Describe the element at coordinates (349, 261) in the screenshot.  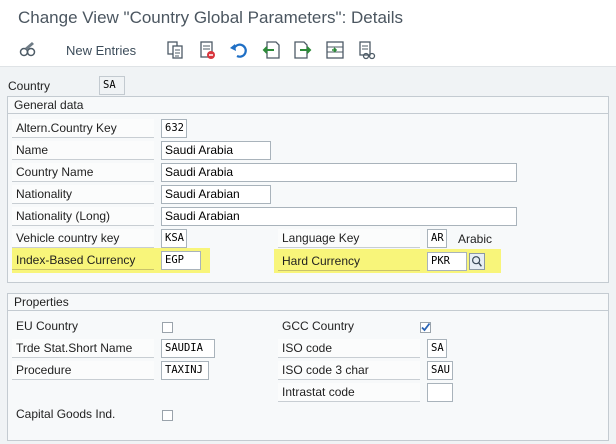
I see `hard-currency-label: Hard Currency` at that location.